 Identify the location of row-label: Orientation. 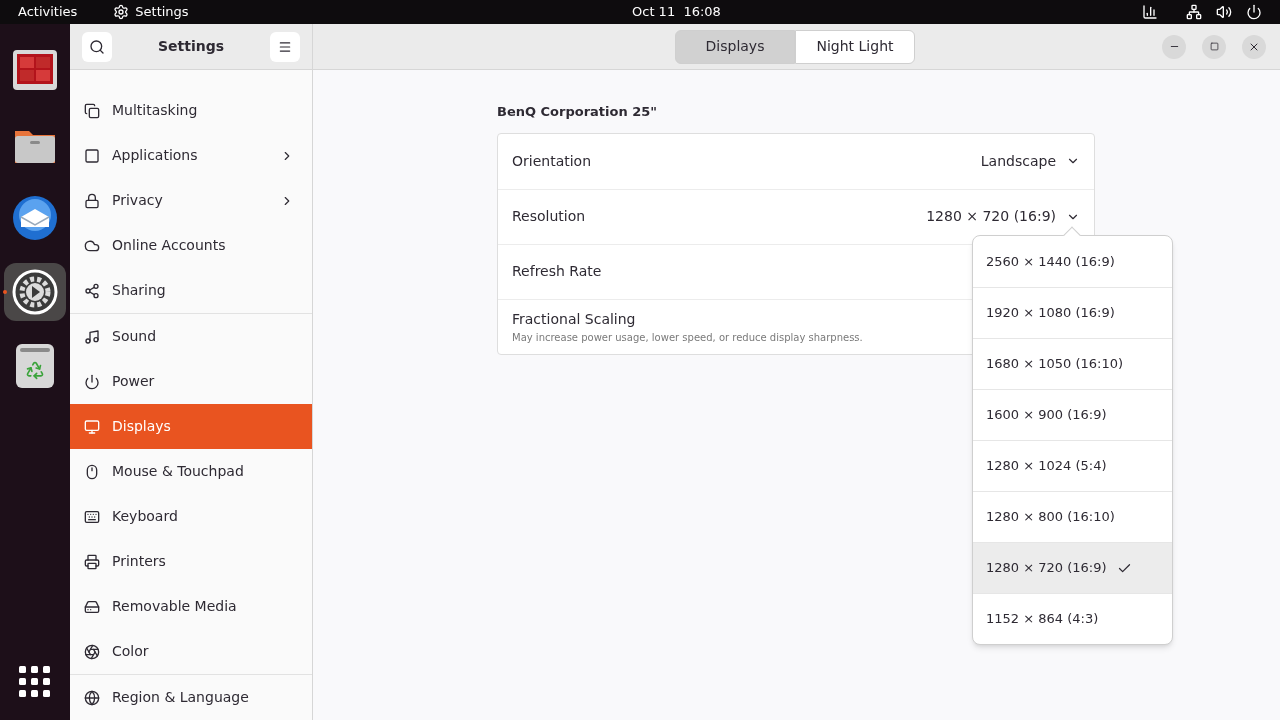
(552, 161).